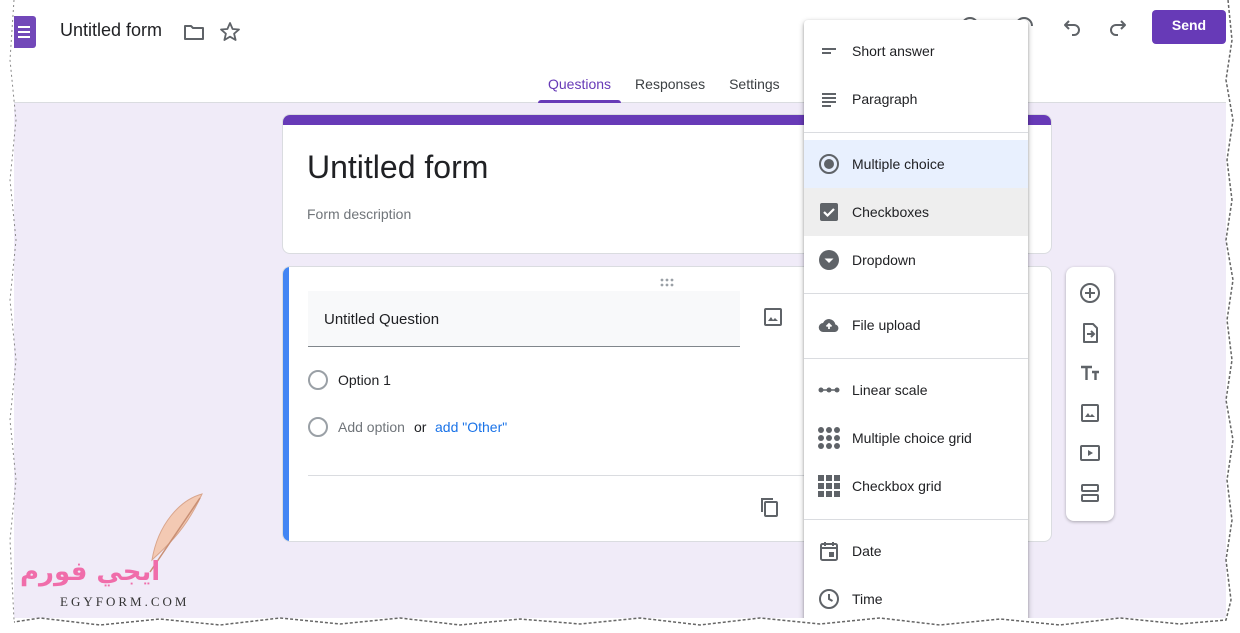  I want to click on undo-icon, so click(1072, 26).